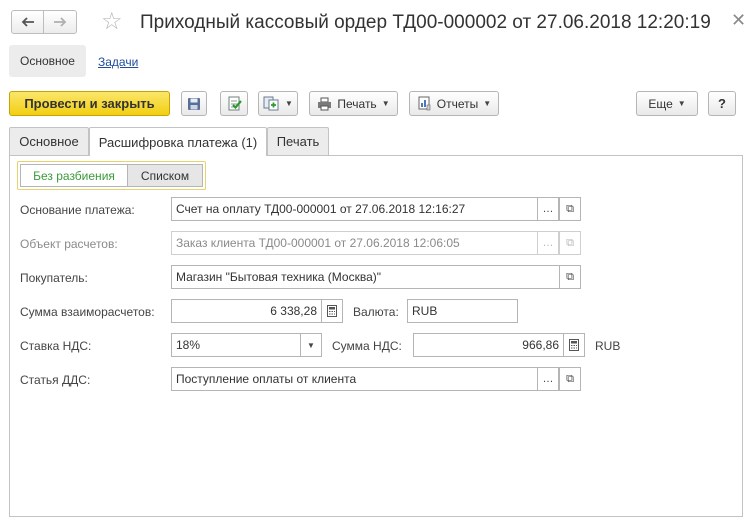 This screenshot has width=752, height=530. I want to click on more-button: Еще ▼, so click(667, 103).